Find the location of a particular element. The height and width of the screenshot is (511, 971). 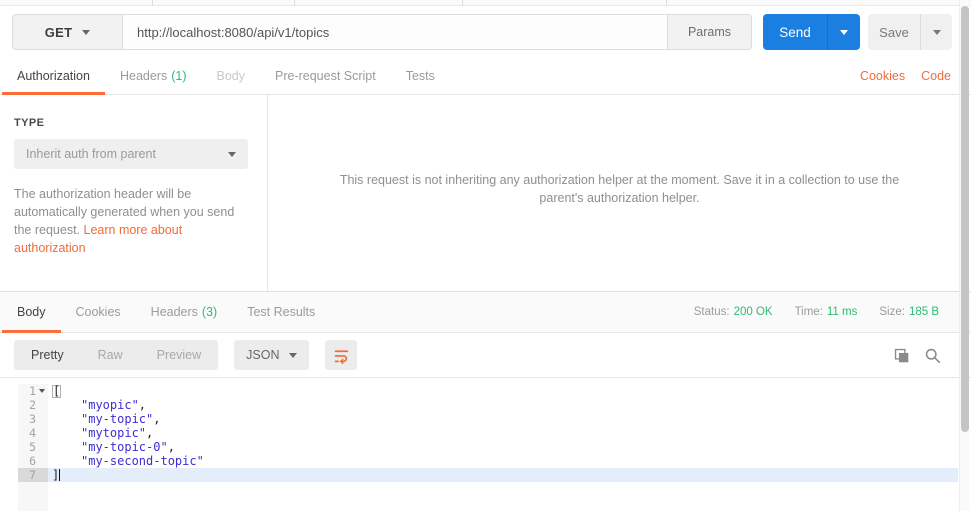

tab-label: Headers is located at coordinates (174, 312).